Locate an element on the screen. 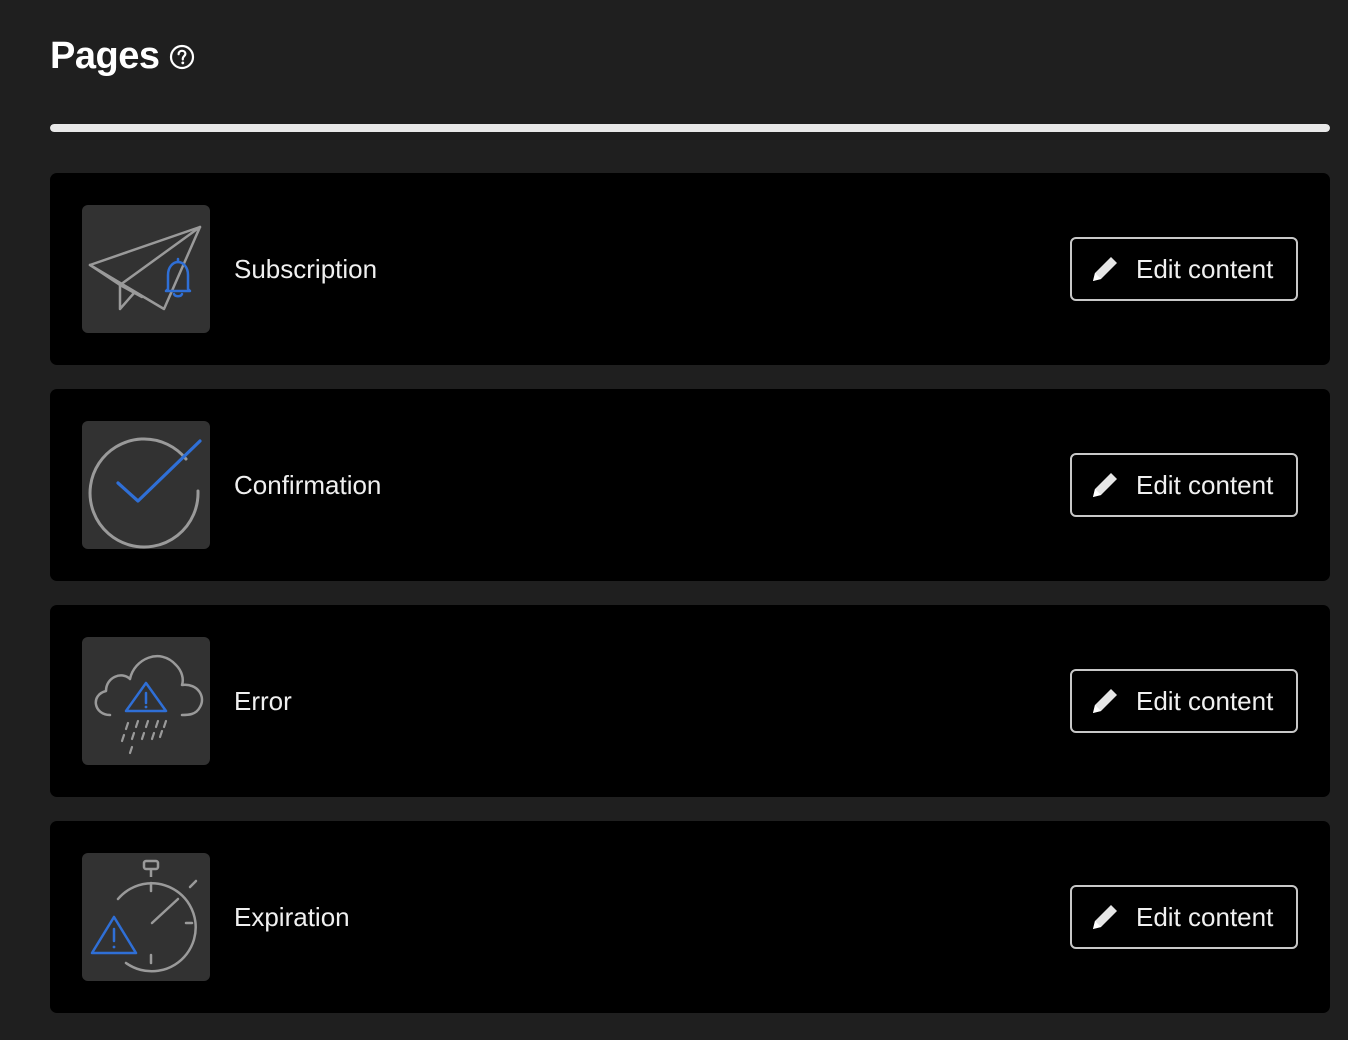 The width and height of the screenshot is (1348, 1040). page-card-label: Subscription is located at coordinates (306, 268).